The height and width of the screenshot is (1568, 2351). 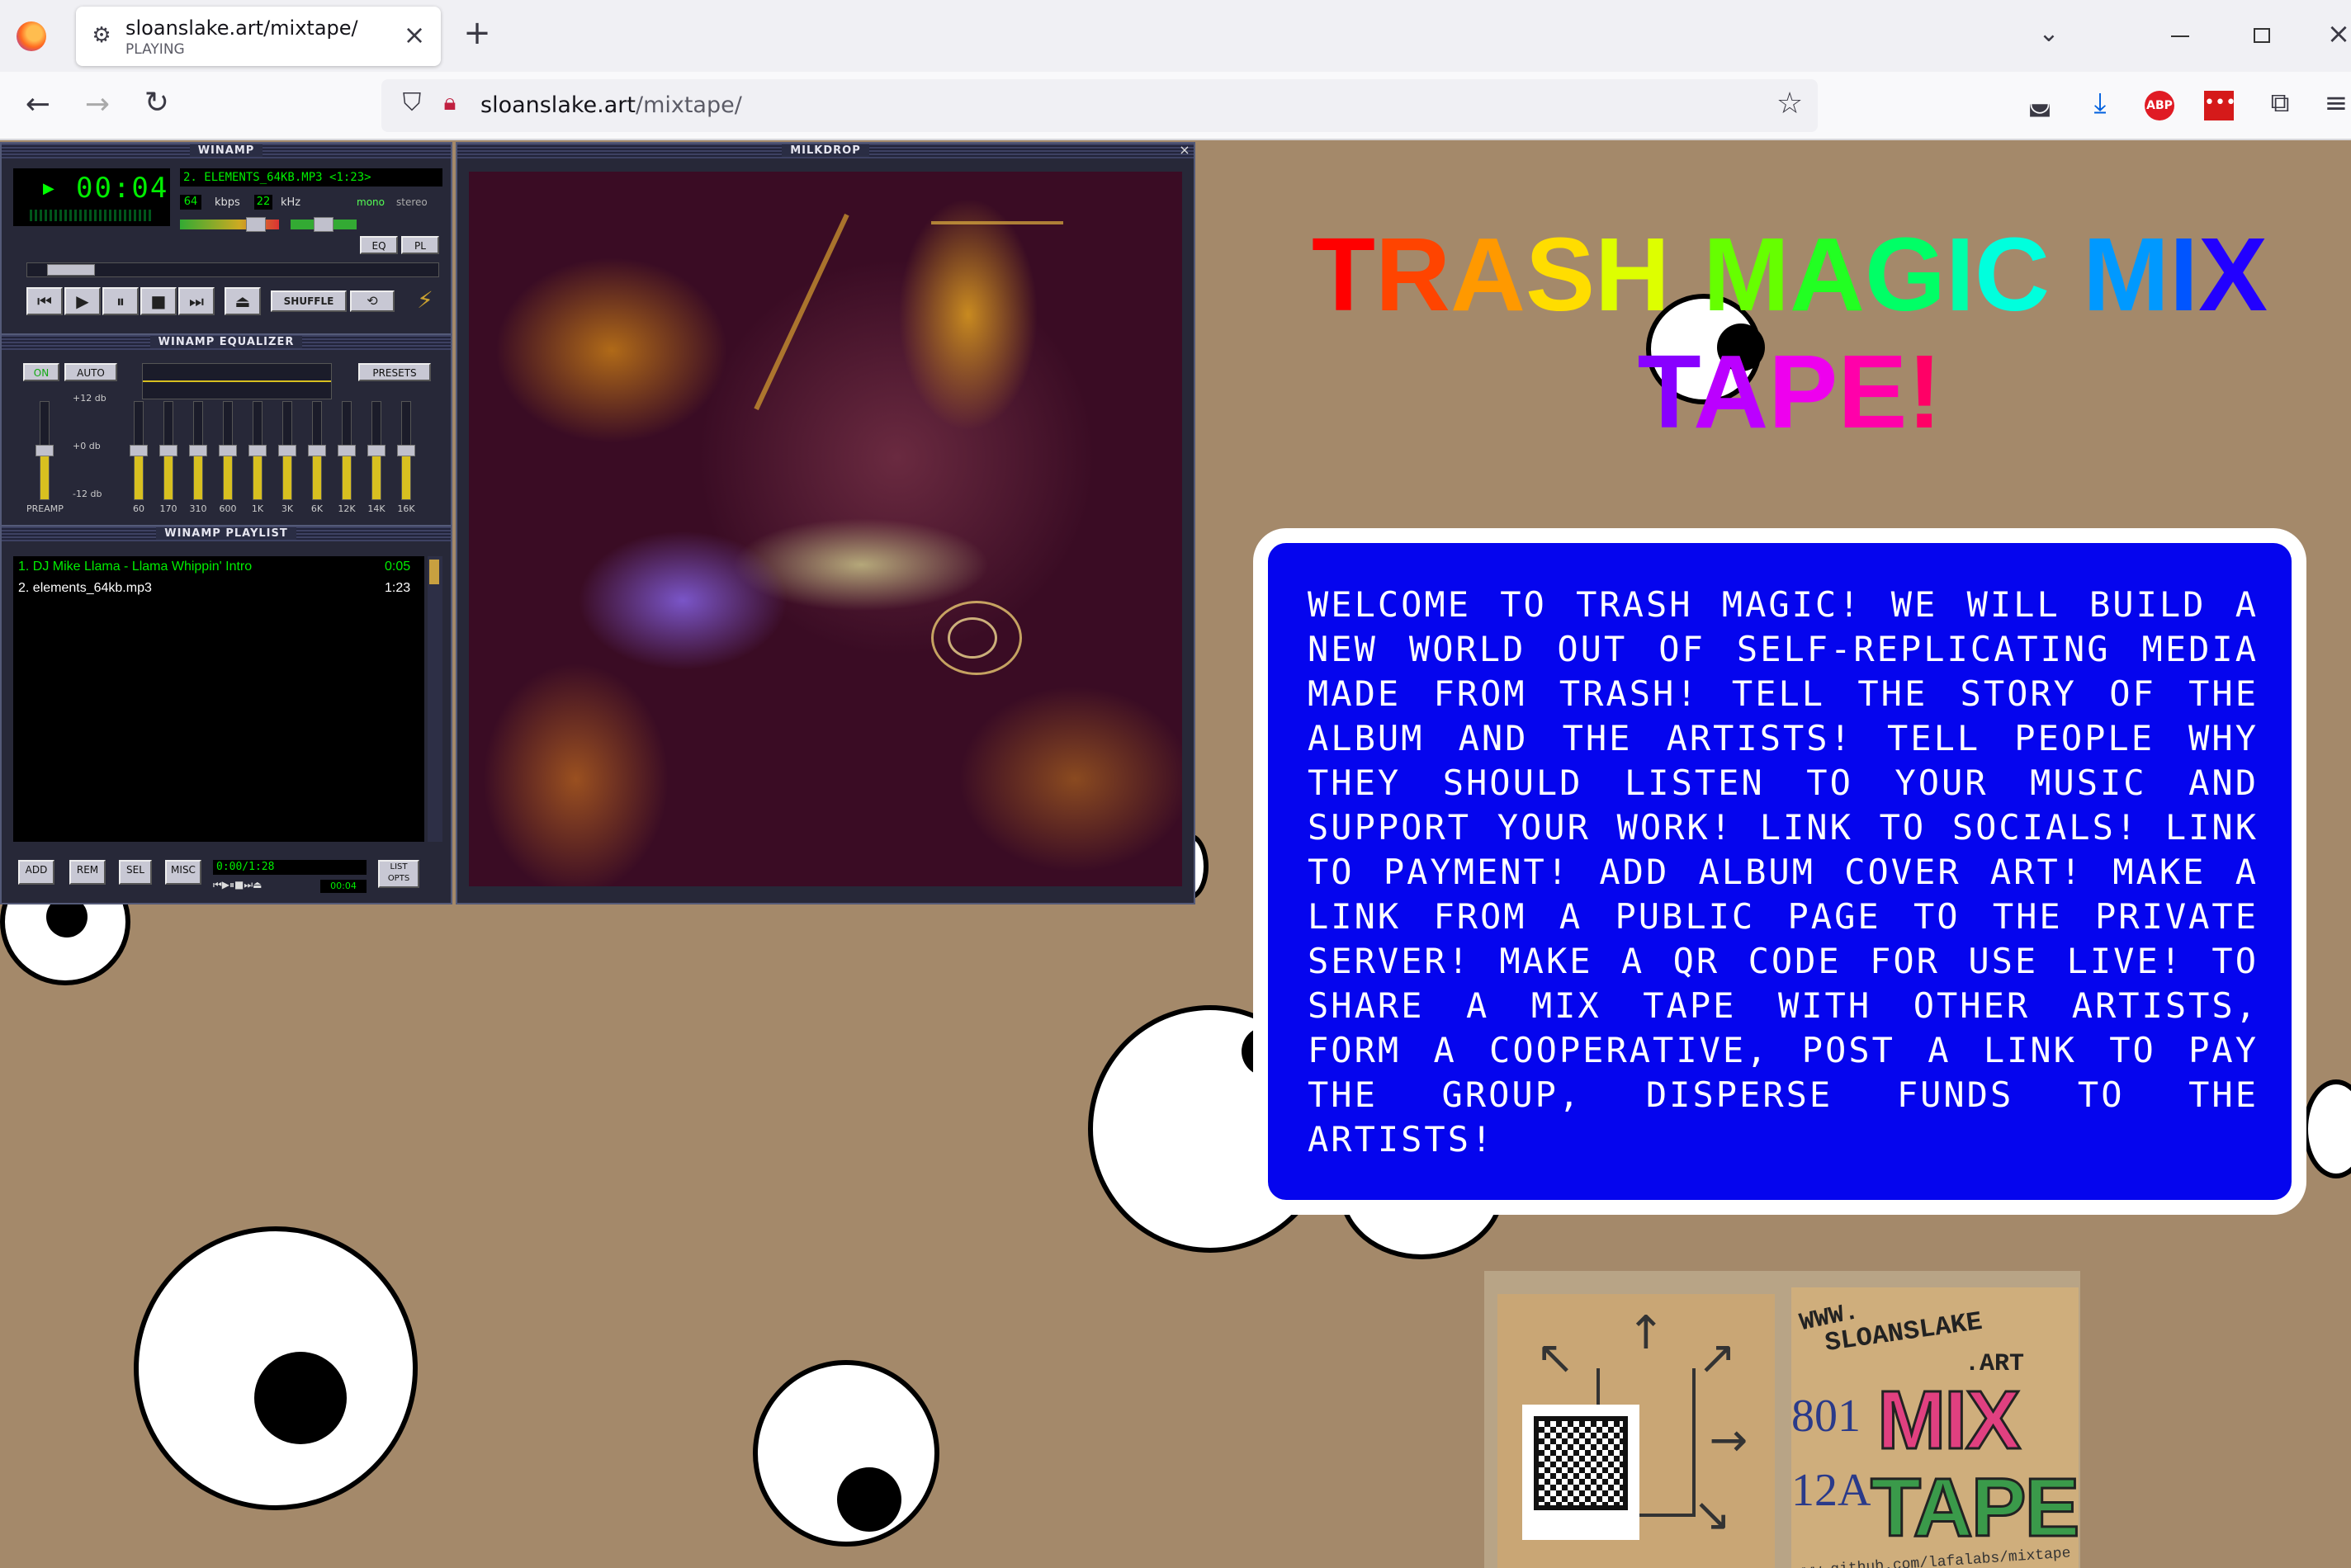 What do you see at coordinates (406, 508) in the screenshot?
I see `eq-band-label: 16K` at bounding box center [406, 508].